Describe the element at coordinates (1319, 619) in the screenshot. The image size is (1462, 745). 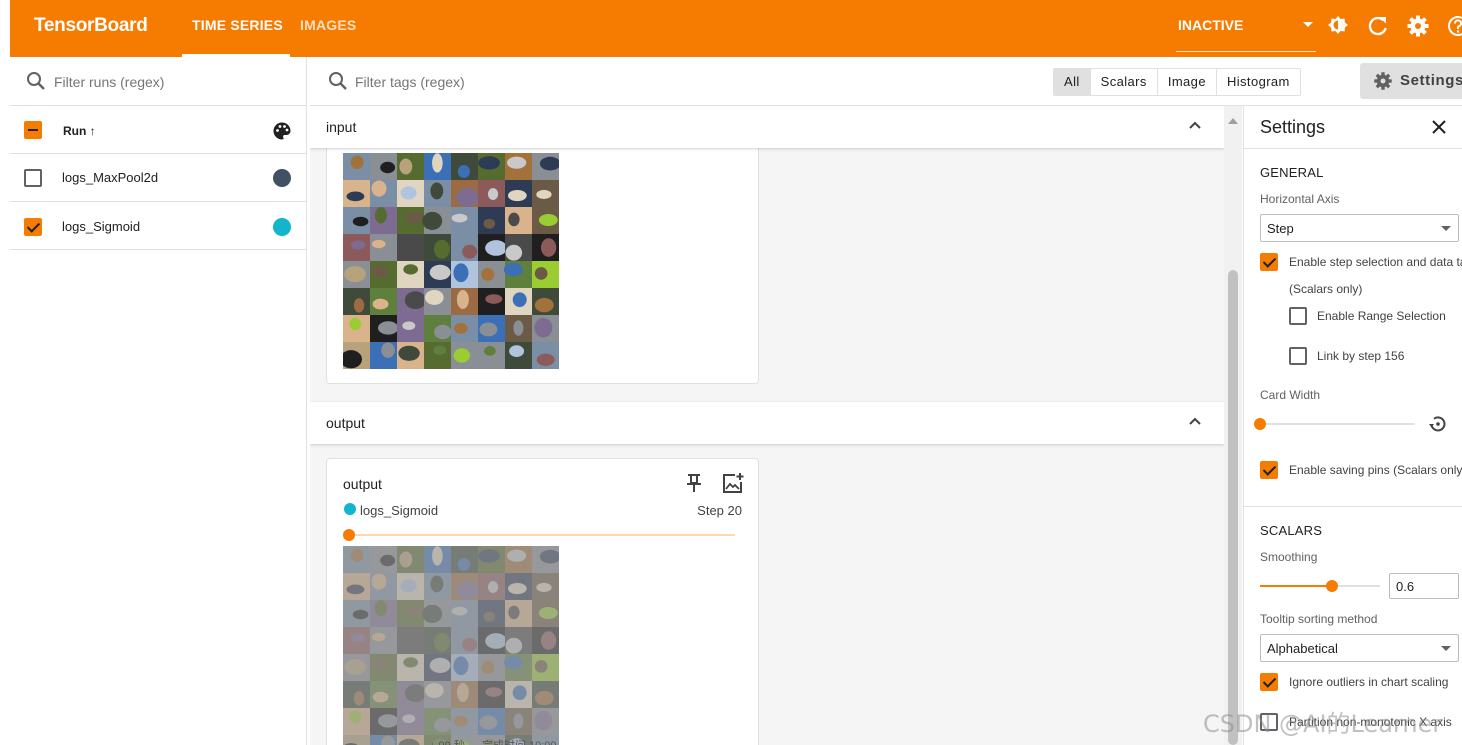
I see `tooltip-sort-label: Tooltip sorting method` at that location.